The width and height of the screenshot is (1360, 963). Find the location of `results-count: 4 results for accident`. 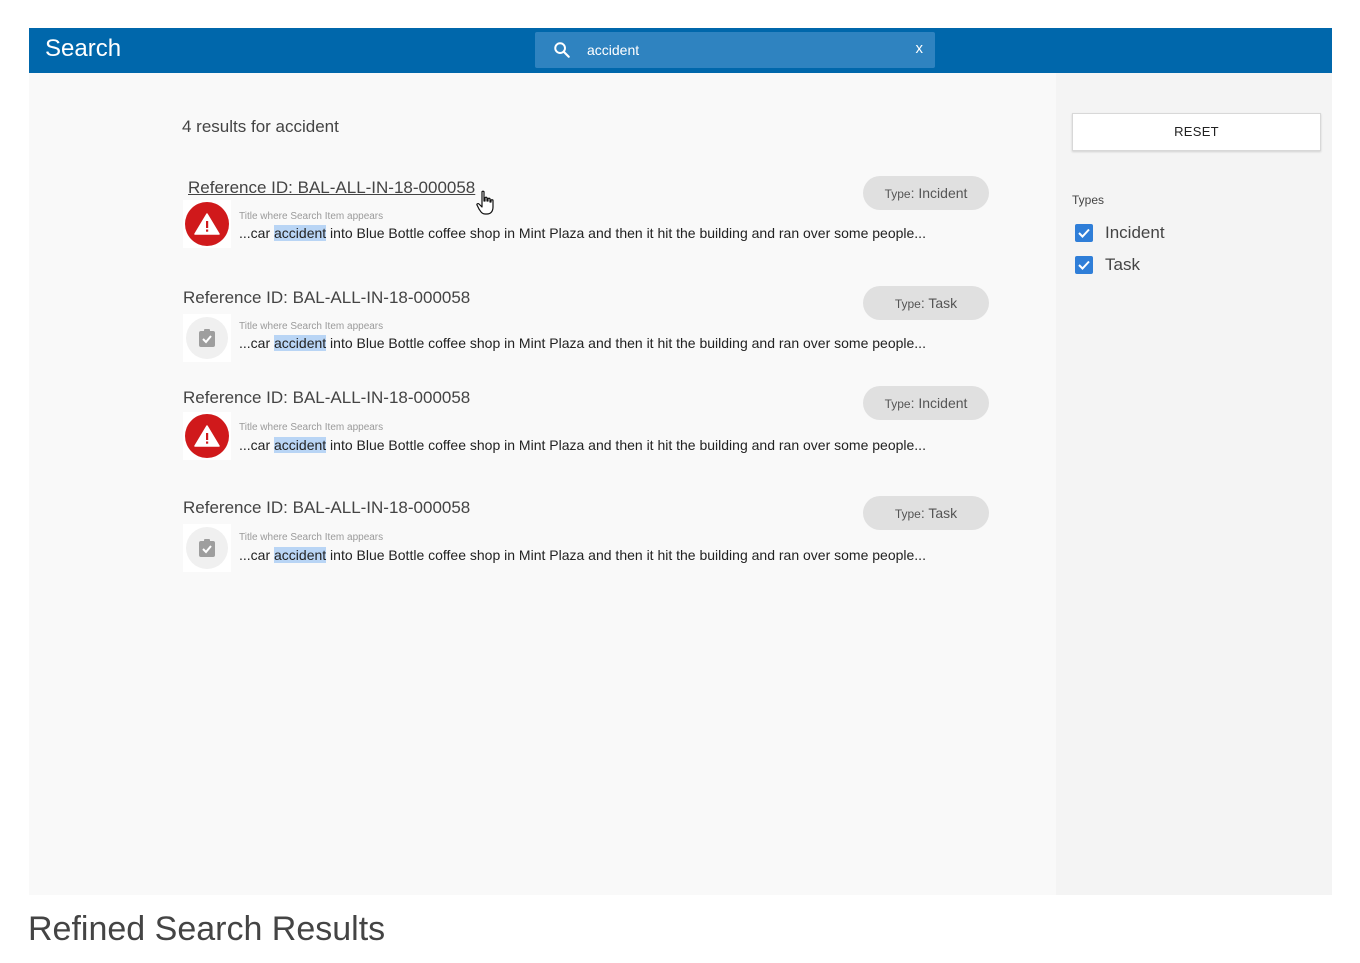

results-count: 4 results for accident is located at coordinates (260, 126).